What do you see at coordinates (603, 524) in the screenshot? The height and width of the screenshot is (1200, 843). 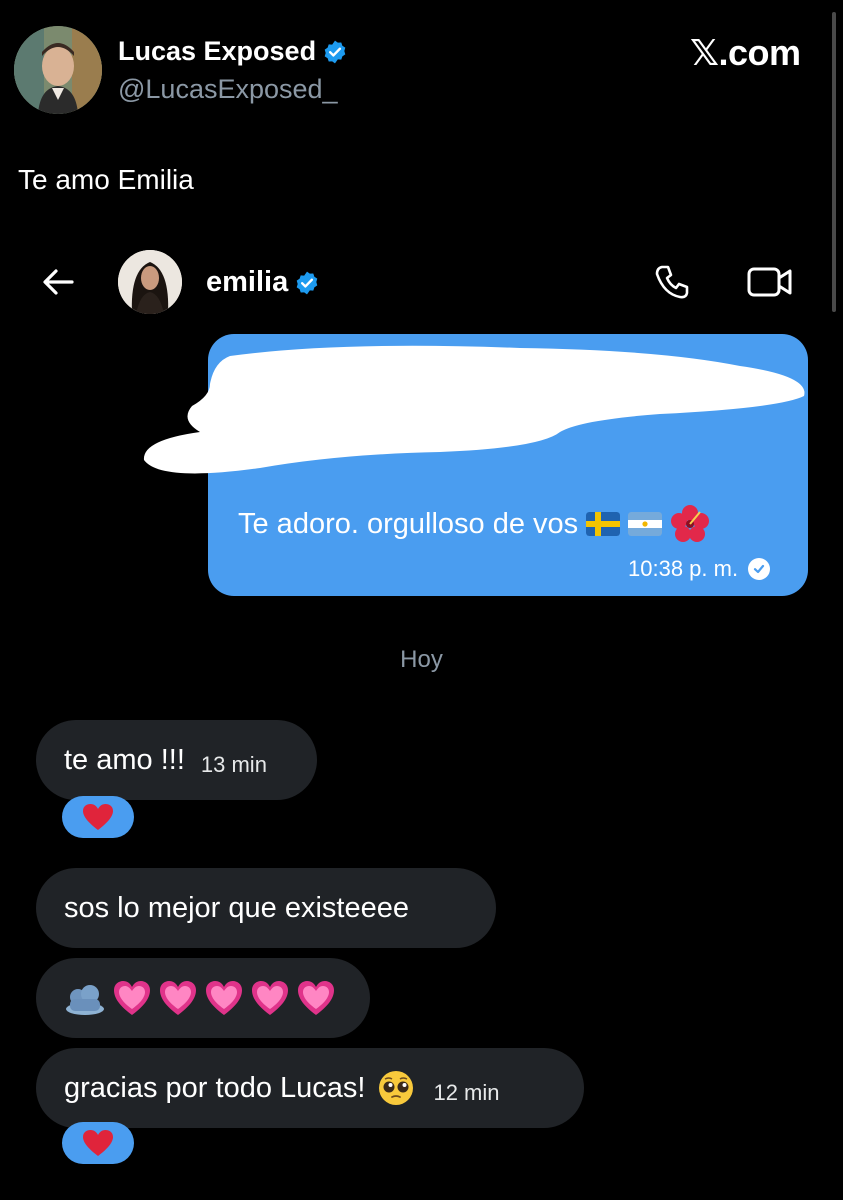 I see `sweden-flag-icon` at bounding box center [603, 524].